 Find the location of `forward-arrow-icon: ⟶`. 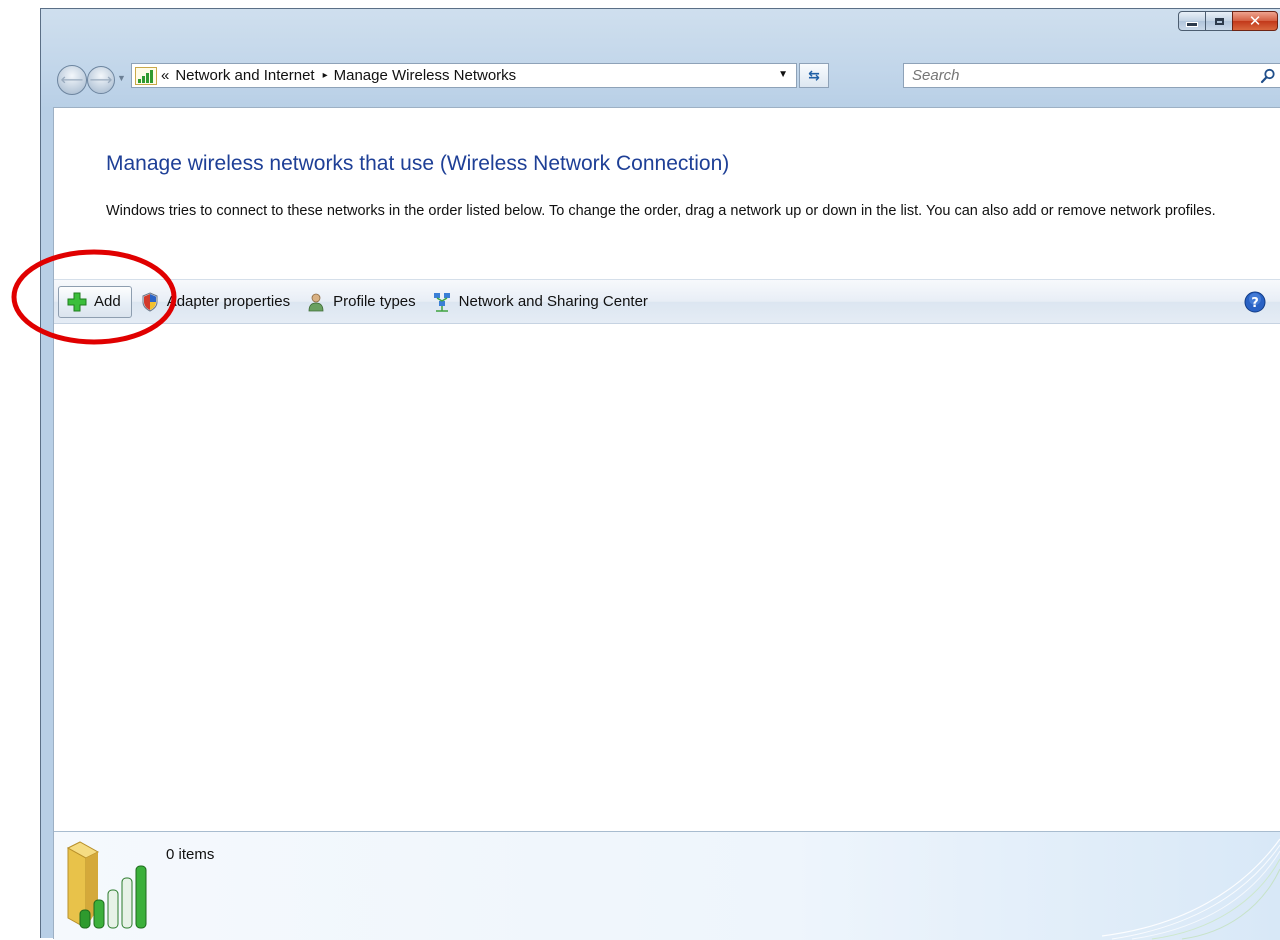

forward-arrow-icon: ⟶ is located at coordinates (101, 80).